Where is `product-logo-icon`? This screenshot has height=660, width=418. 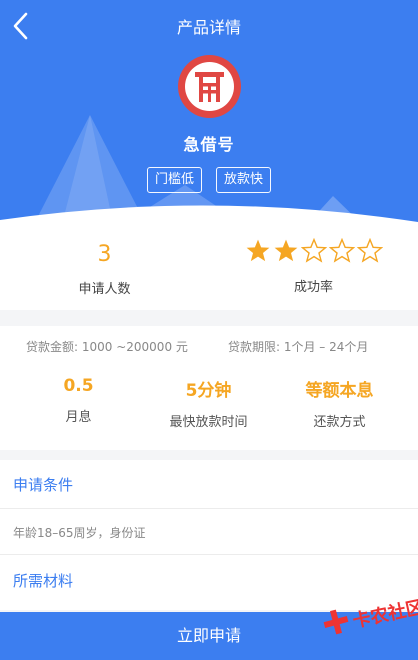
product-logo-icon is located at coordinates (209, 87).